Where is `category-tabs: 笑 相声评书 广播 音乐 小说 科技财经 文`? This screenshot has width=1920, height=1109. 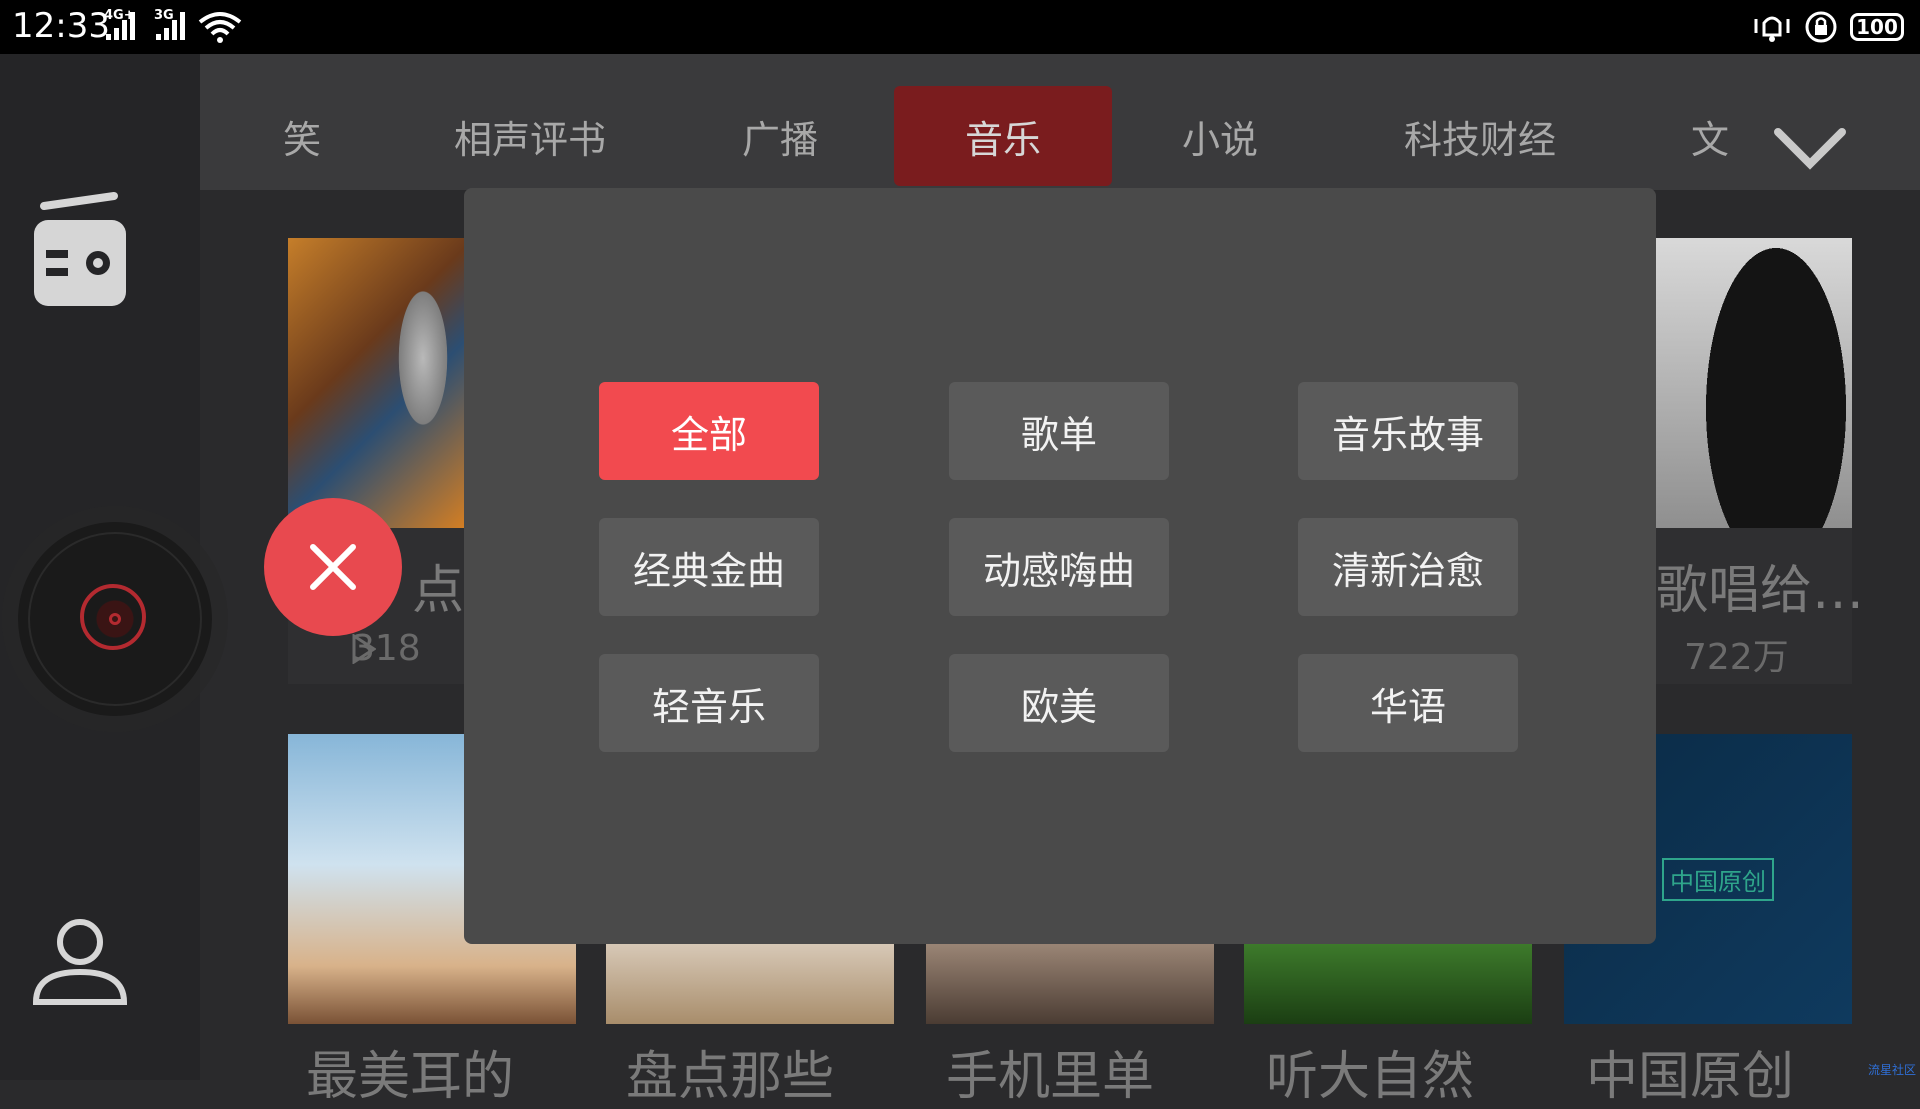 category-tabs: 笑 相声评书 广播 音乐 小说 科技财经 文 is located at coordinates (1060, 122).